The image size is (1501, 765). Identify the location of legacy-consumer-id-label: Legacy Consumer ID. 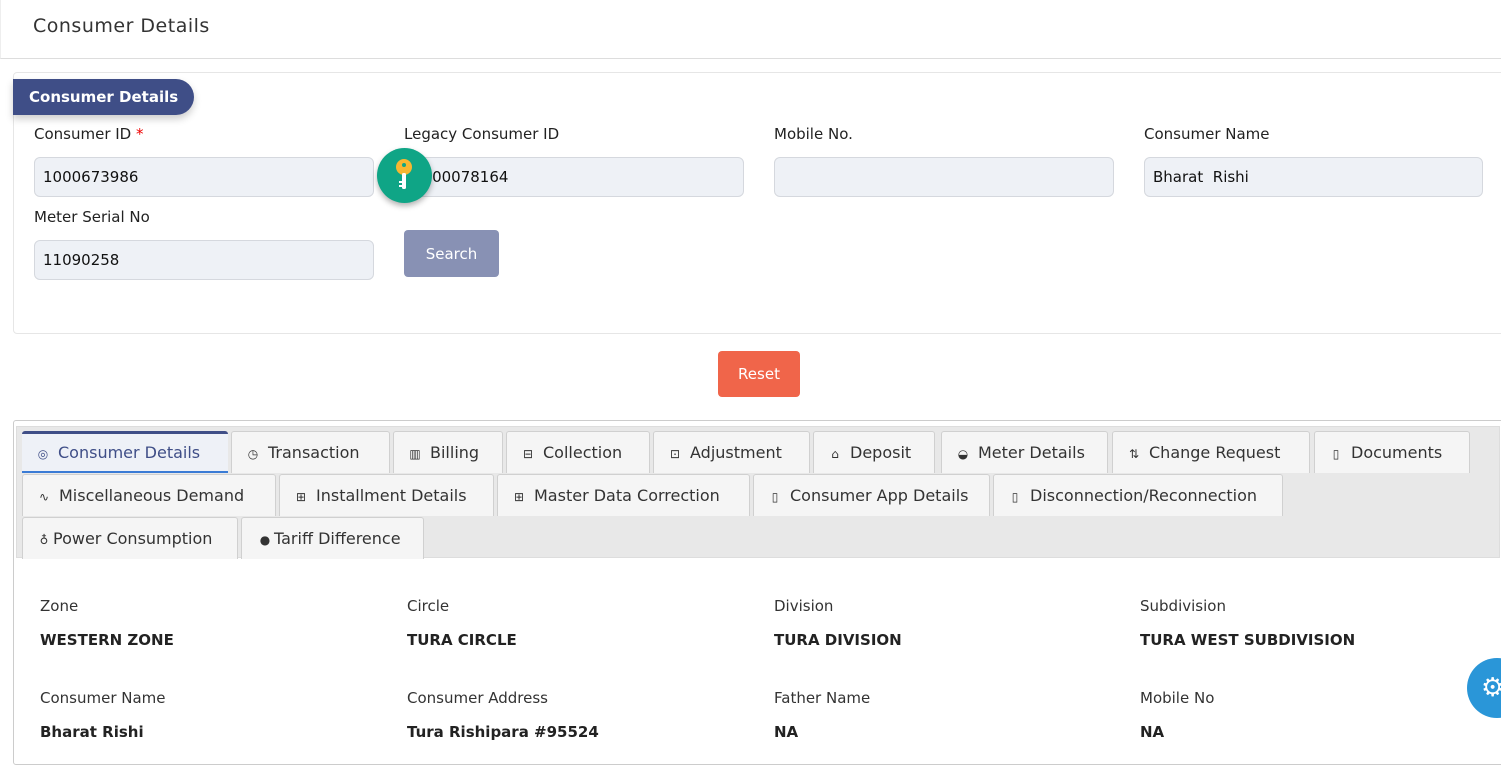
(482, 134).